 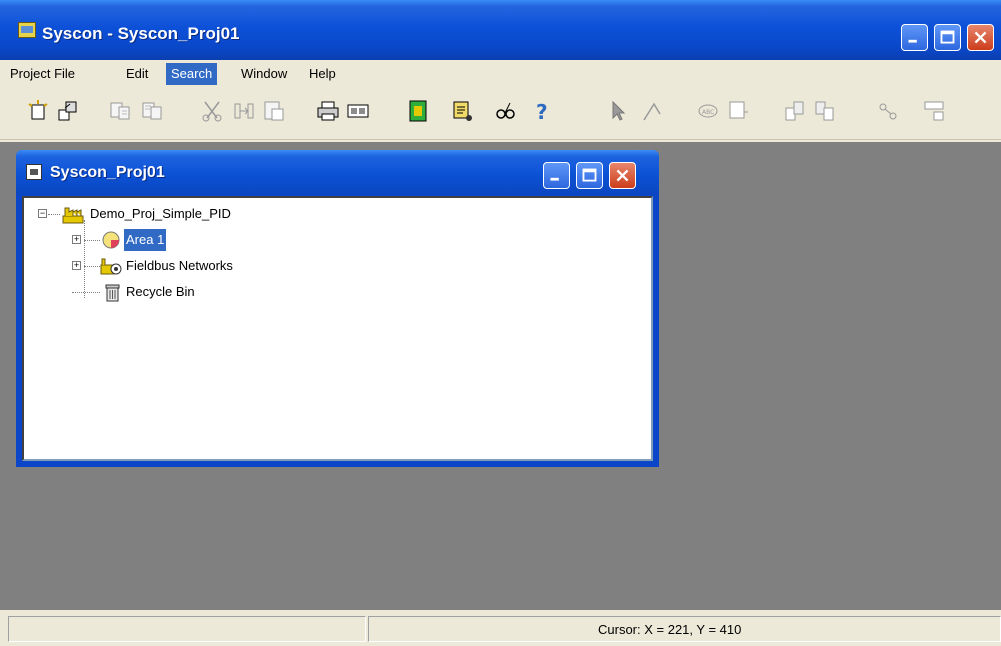 I want to click on export-icon, so click(x=418, y=111).